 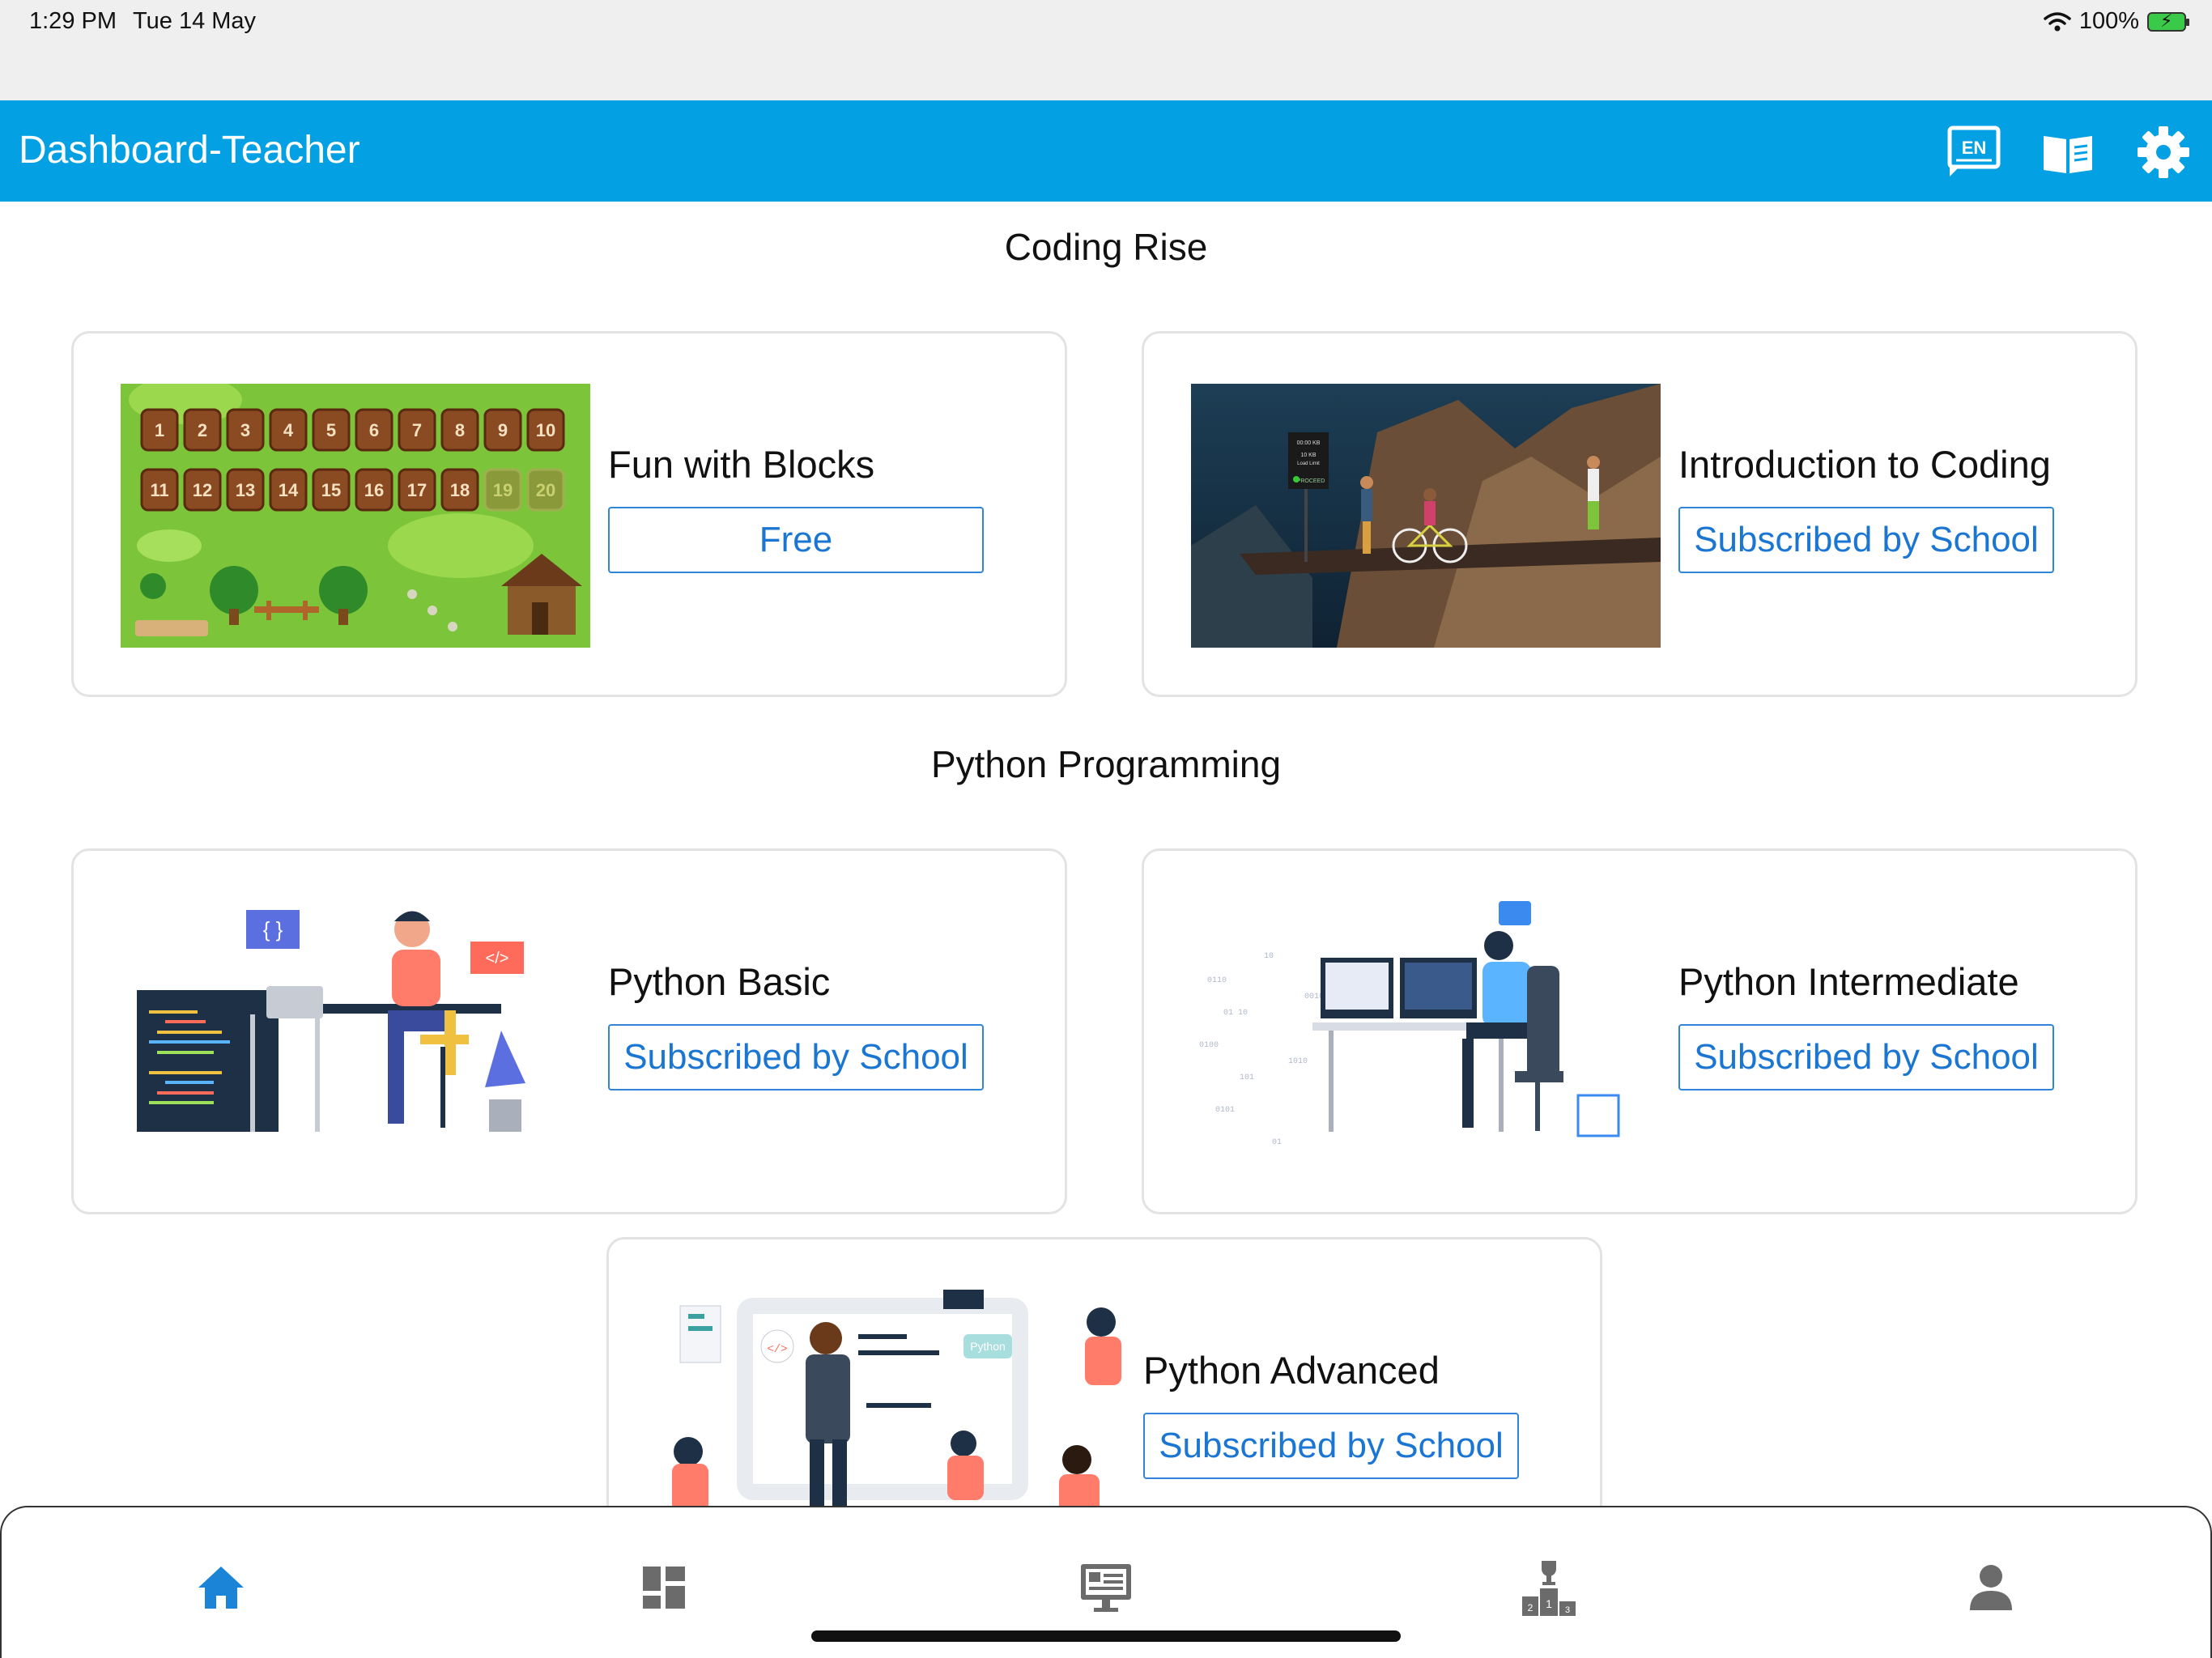 I want to click on level-block: 10, so click(x=545, y=430).